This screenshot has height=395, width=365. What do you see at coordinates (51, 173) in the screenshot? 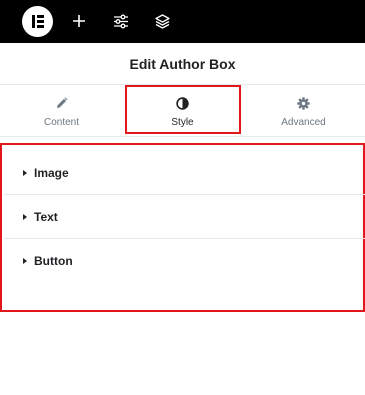
I see `section-label: Image` at bounding box center [51, 173].